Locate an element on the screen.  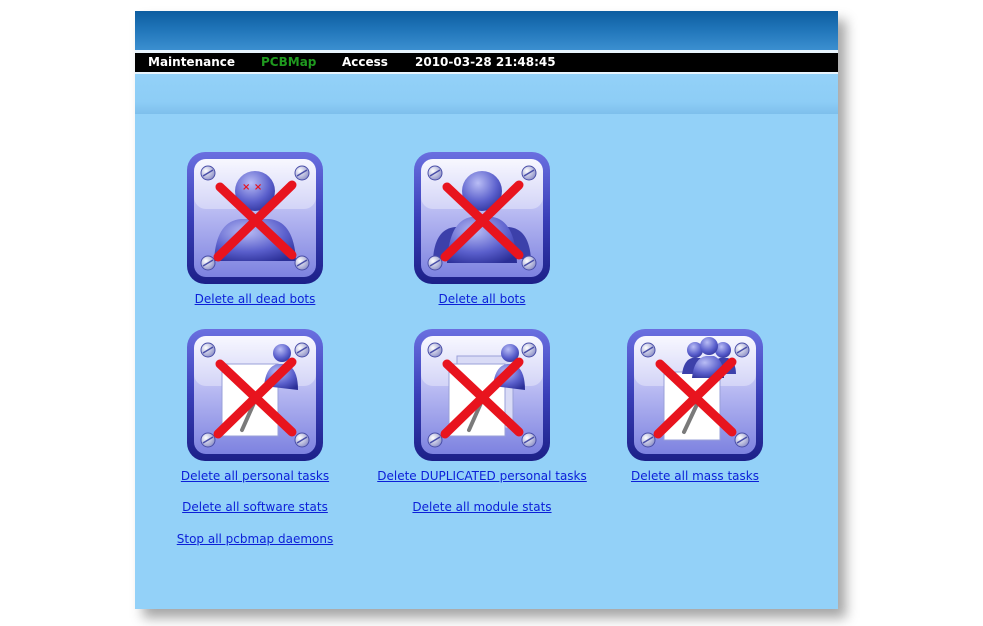
delete-mass-tasks-tile is located at coordinates (695, 395).